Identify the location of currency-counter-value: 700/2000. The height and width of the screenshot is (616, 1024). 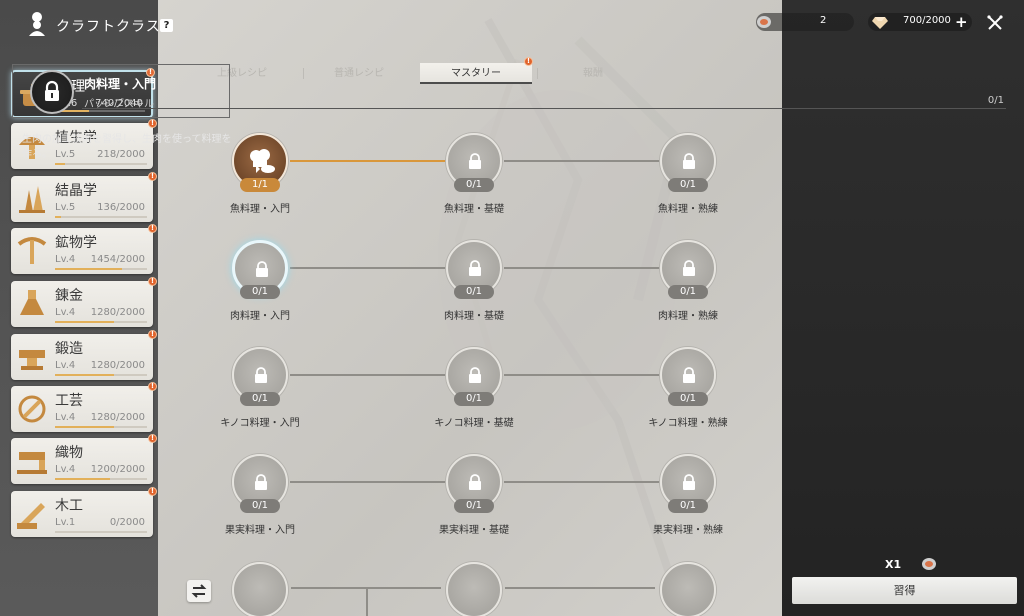
(927, 20).